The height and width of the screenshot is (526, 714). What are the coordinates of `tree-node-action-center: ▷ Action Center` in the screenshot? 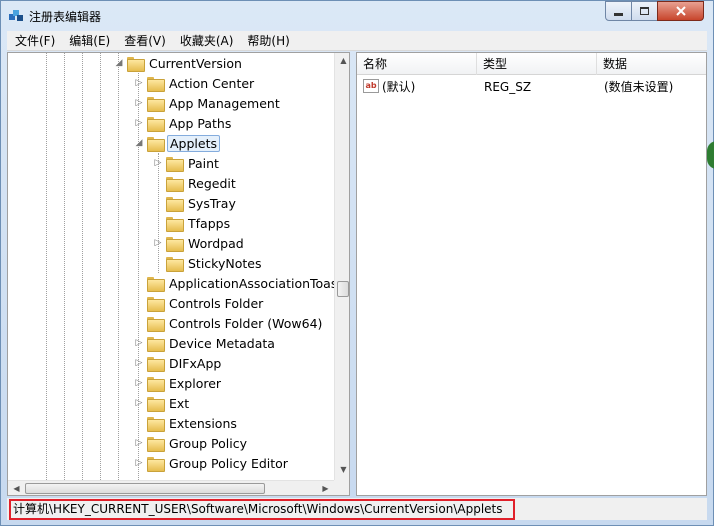 It's located at (195, 83).